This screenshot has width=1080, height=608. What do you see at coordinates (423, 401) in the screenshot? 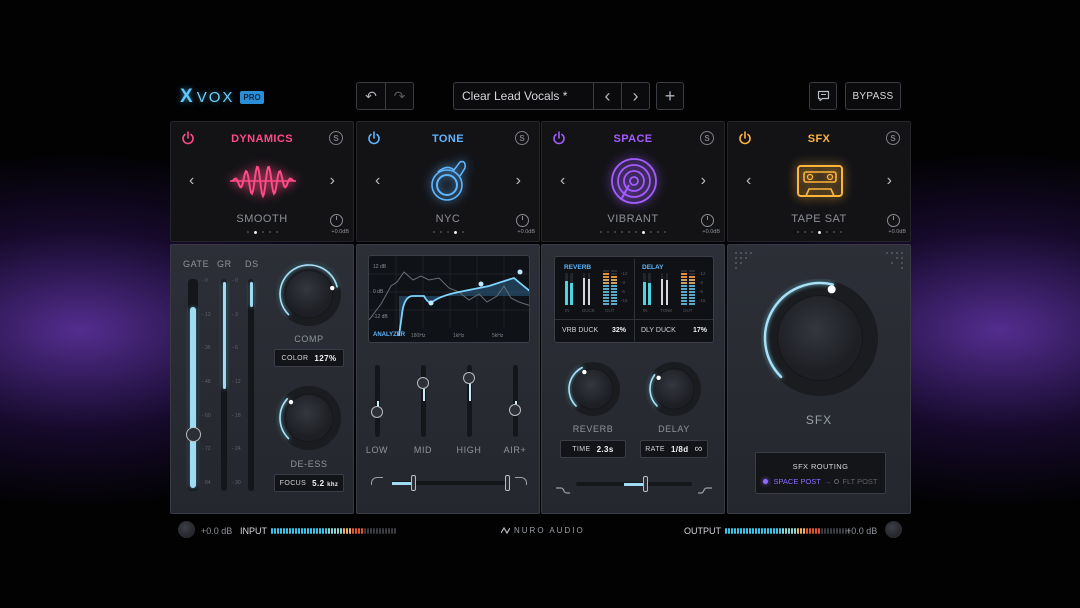
I see `tone-band-slider-mid` at bounding box center [423, 401].